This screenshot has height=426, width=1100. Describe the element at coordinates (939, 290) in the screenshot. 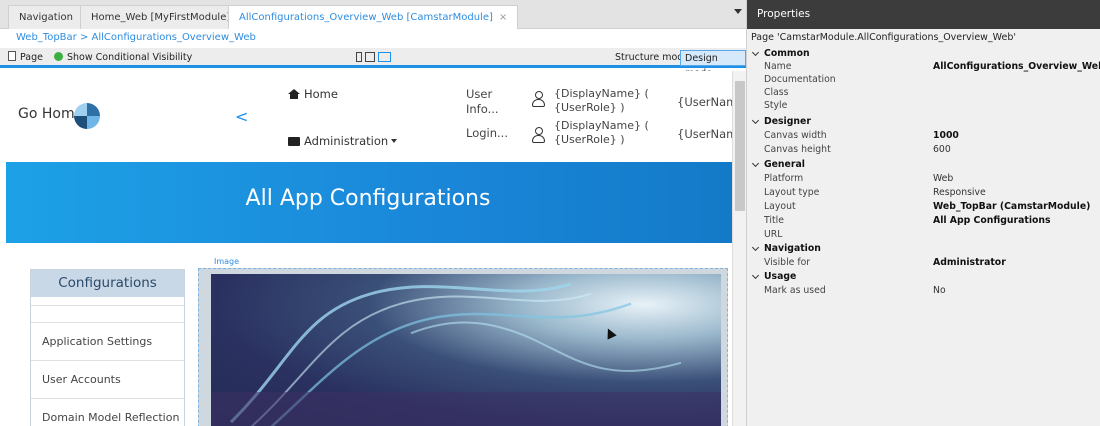

I see `property-value: No` at that location.